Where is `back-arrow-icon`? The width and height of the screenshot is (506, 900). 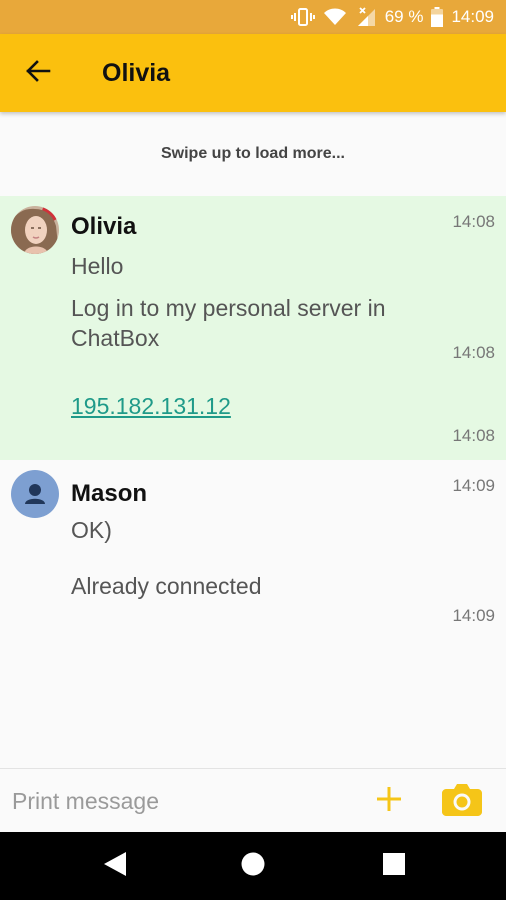 back-arrow-icon is located at coordinates (38, 73).